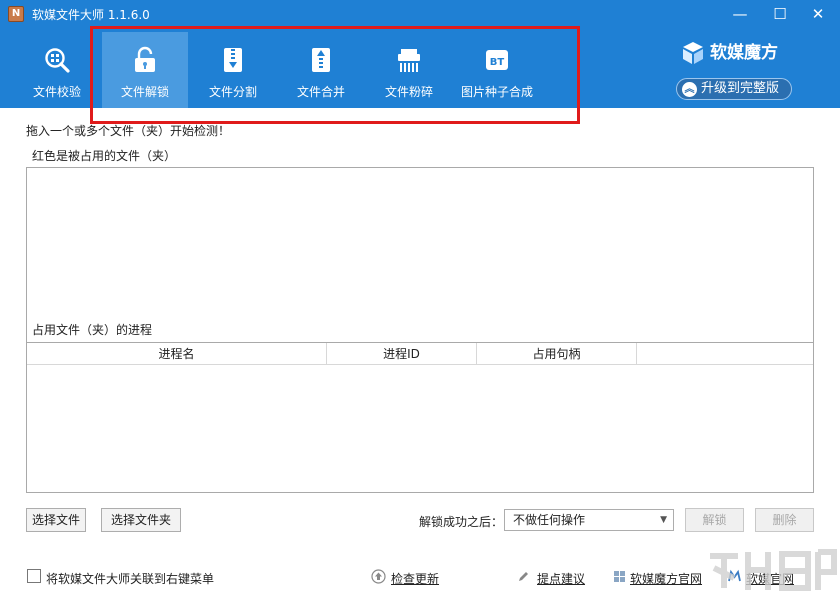 The image size is (840, 600). What do you see at coordinates (321, 60) in the screenshot?
I see `zip-merge-icon` at bounding box center [321, 60].